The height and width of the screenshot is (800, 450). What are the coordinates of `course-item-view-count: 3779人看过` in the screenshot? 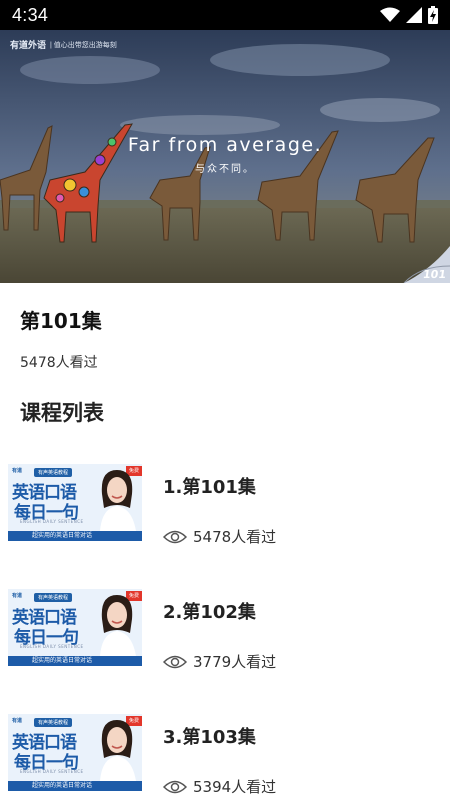 It's located at (235, 662).